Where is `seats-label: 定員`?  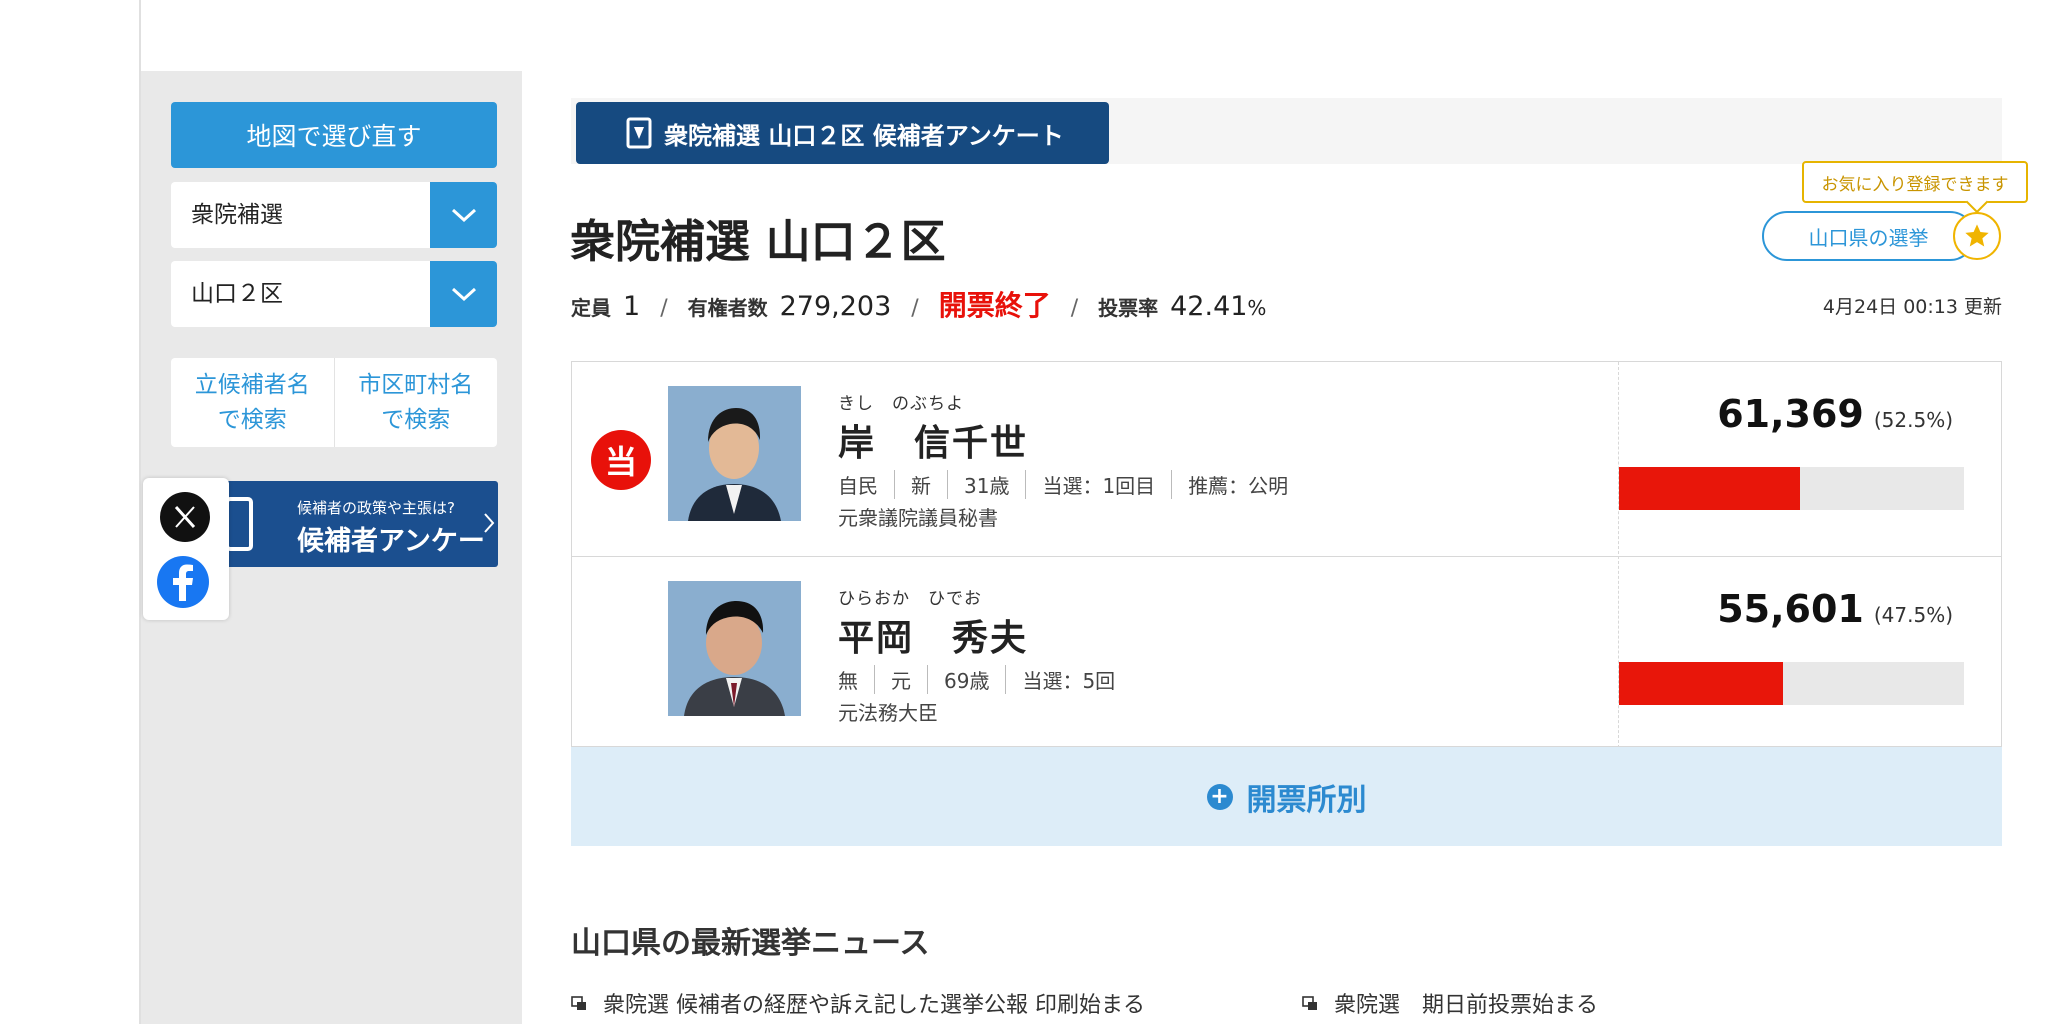
seats-label: 定員 is located at coordinates (591, 308).